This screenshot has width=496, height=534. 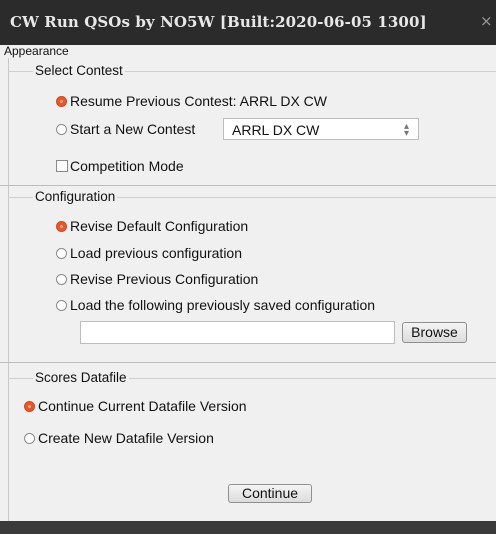 What do you see at coordinates (61, 101) in the screenshot?
I see `resume-contest-radio` at bounding box center [61, 101].